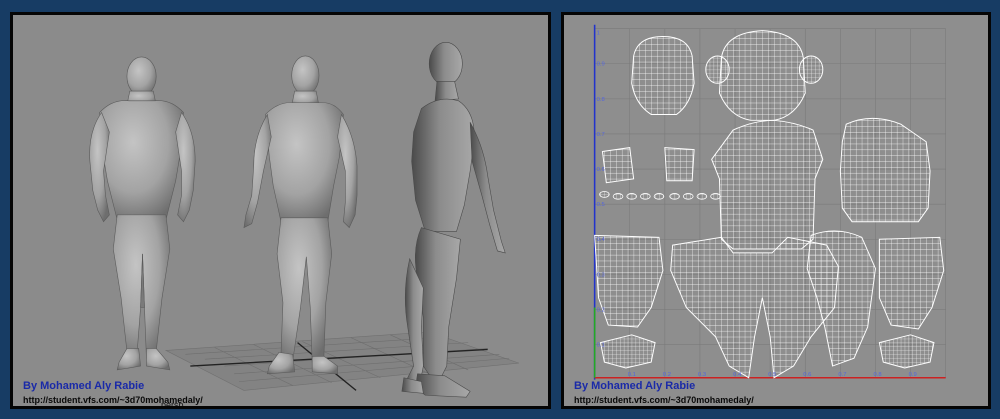 This screenshot has width=1000, height=419. Describe the element at coordinates (911, 283) in the screenshot. I see `uv-shell-arm-right` at that location.